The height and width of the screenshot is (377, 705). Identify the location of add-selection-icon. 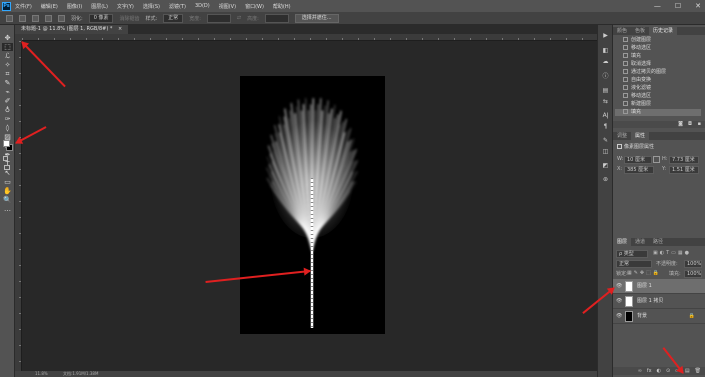
(35, 18).